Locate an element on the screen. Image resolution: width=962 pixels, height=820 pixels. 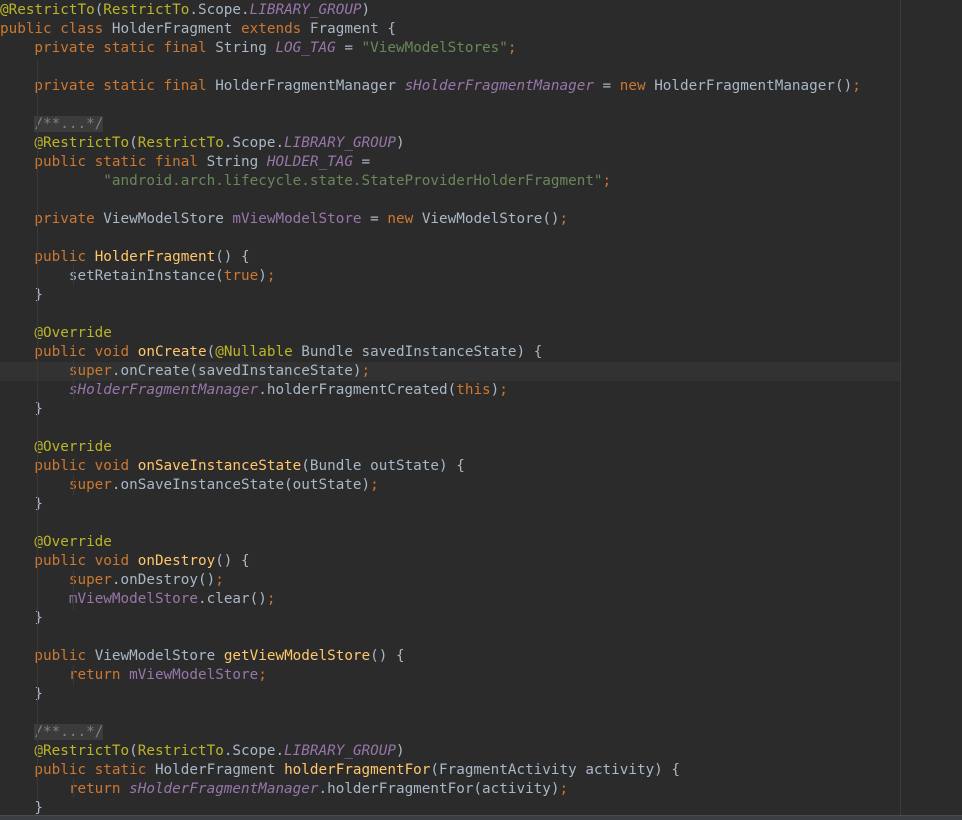
code-token: setRetainInstance( is located at coordinates (112, 276).